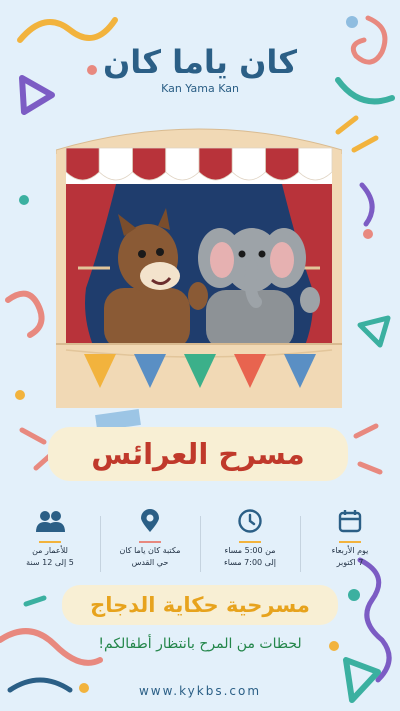  I want to click on time-start: من 5:00 مساء, so click(250, 550).